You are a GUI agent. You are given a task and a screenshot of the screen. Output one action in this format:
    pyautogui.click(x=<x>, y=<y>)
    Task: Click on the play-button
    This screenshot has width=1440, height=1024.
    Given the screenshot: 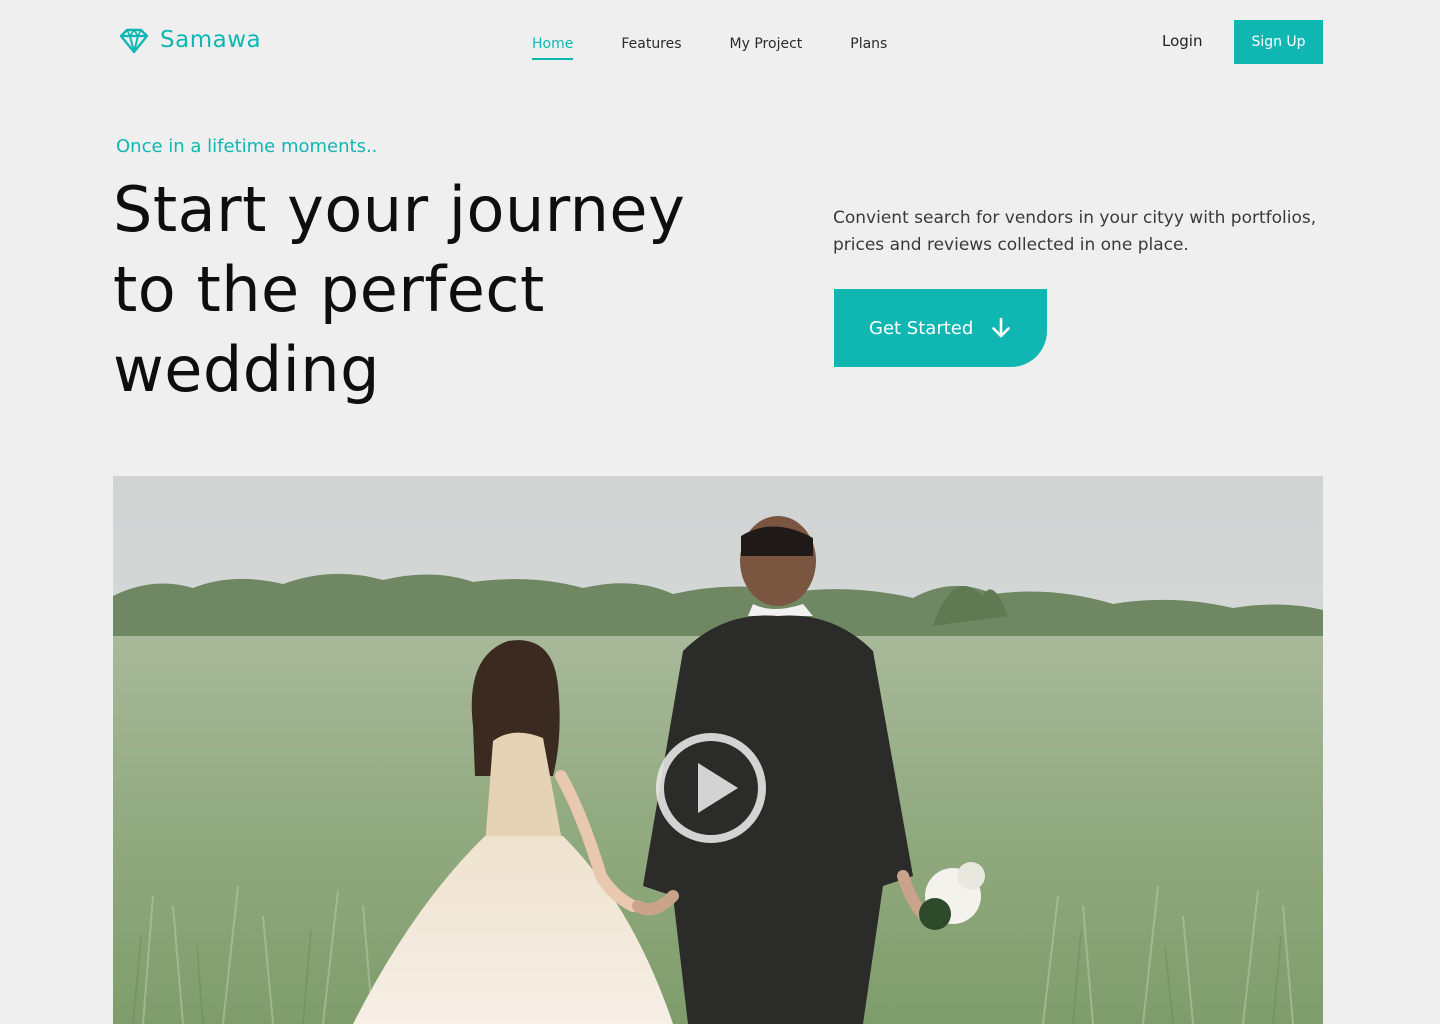 What is the action you would take?
    pyautogui.click(x=711, y=788)
    